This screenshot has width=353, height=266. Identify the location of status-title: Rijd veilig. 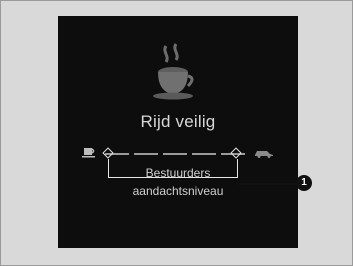
(178, 121).